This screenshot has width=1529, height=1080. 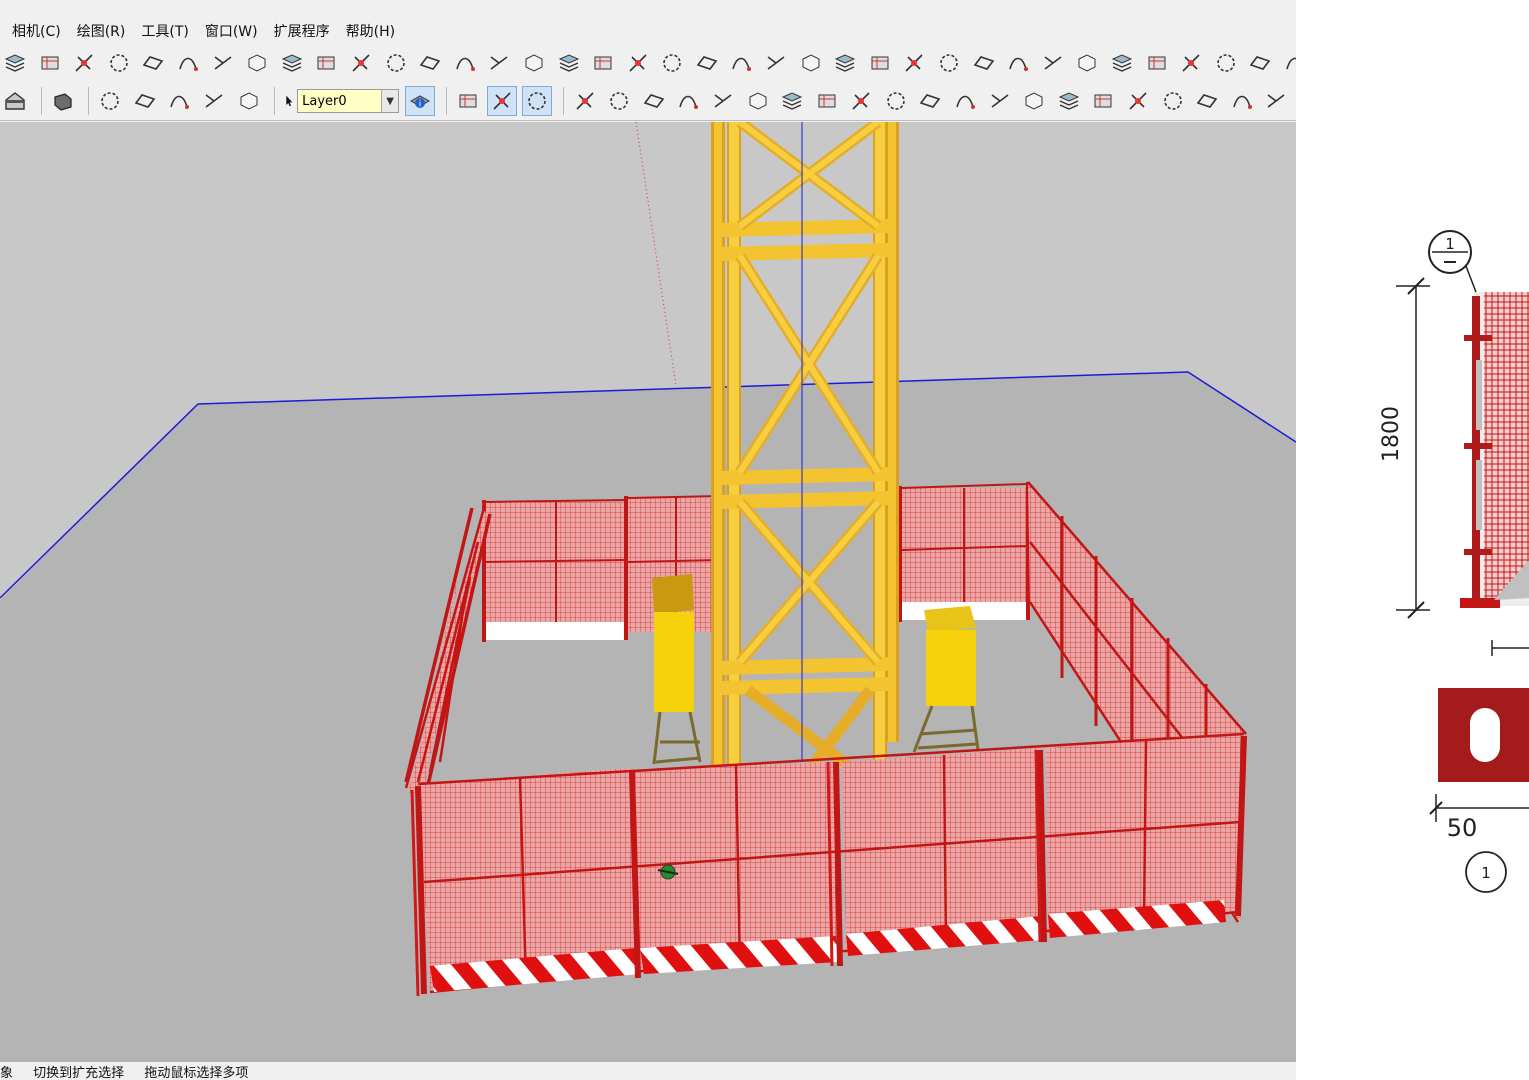 I want to click on solid-icon, so click(x=63, y=101).